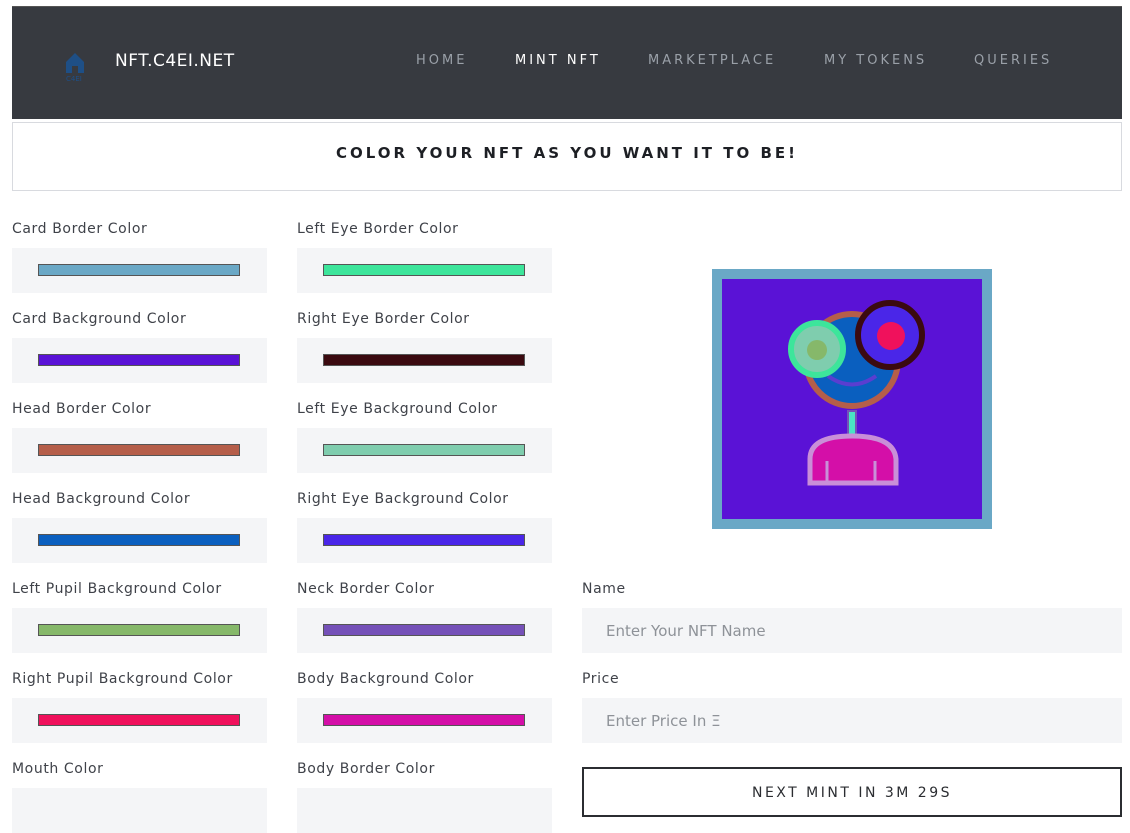  What do you see at coordinates (75, 65) in the screenshot?
I see `c4ei-logo-icon: C4EI` at bounding box center [75, 65].